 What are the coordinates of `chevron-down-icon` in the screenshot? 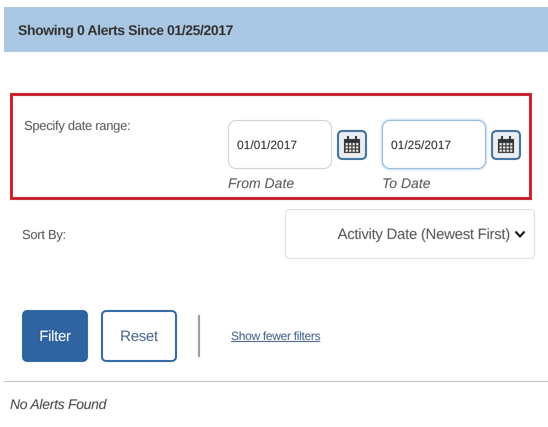 It's located at (520, 234).